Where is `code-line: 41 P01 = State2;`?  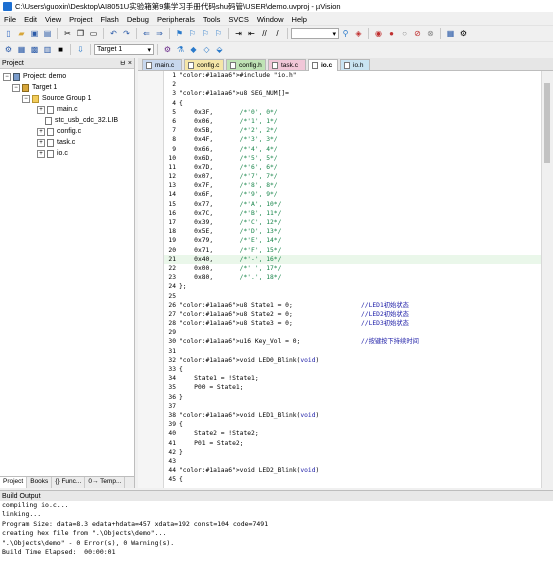 code-line: 41 P01 = State2; is located at coordinates (352, 443).